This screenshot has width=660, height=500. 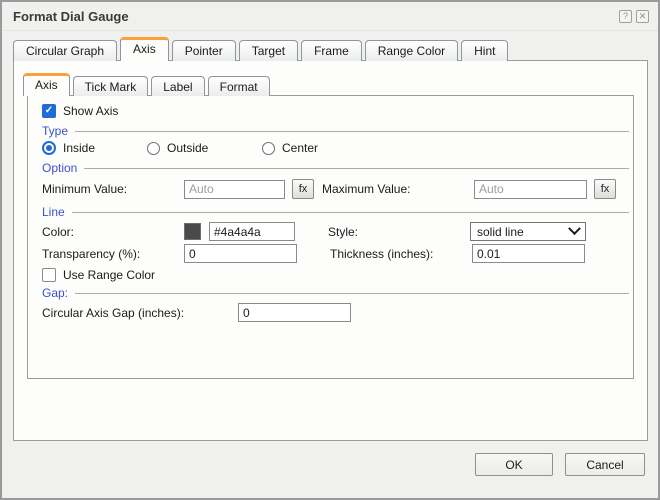 I want to click on radio-selected-icon, so click(x=49, y=148).